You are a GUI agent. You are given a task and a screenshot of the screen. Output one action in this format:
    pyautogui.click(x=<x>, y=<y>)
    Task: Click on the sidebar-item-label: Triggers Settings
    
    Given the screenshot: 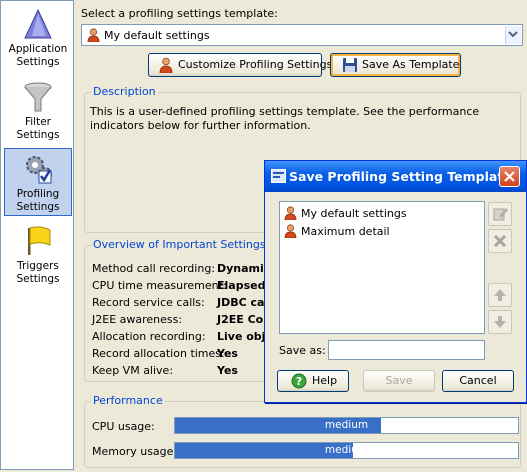 What is the action you would take?
    pyautogui.click(x=38, y=272)
    